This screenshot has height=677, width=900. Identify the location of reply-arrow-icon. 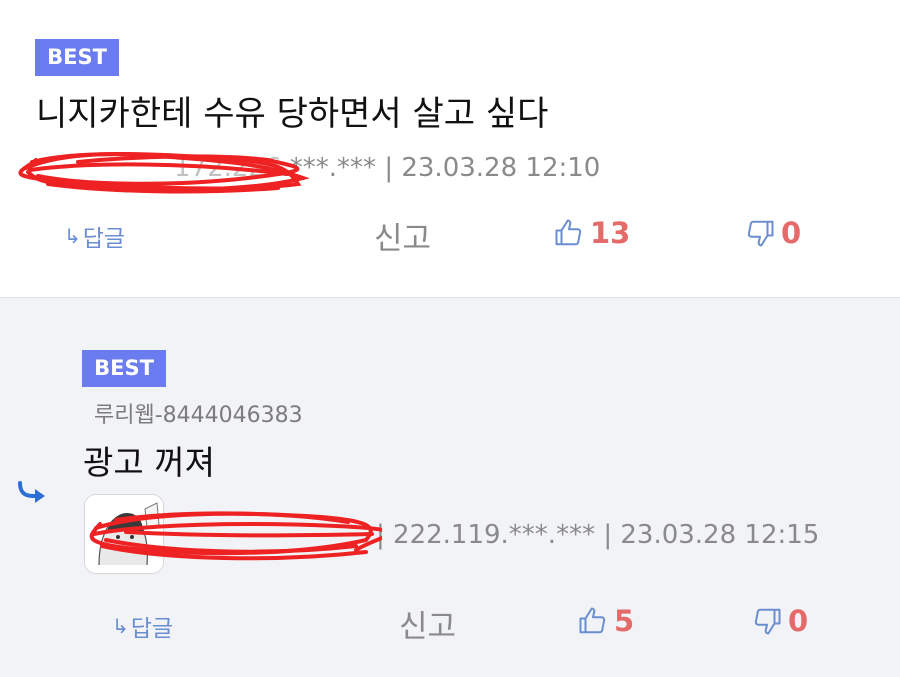
(31, 492).